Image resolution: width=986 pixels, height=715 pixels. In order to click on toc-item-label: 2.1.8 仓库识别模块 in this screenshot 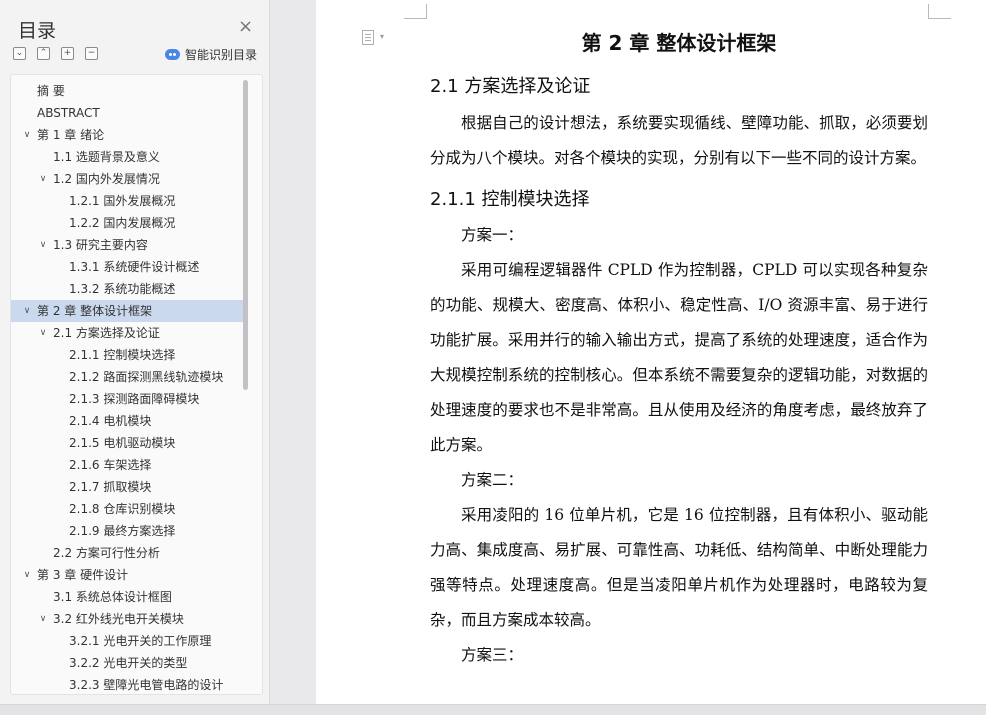, I will do `click(122, 509)`.